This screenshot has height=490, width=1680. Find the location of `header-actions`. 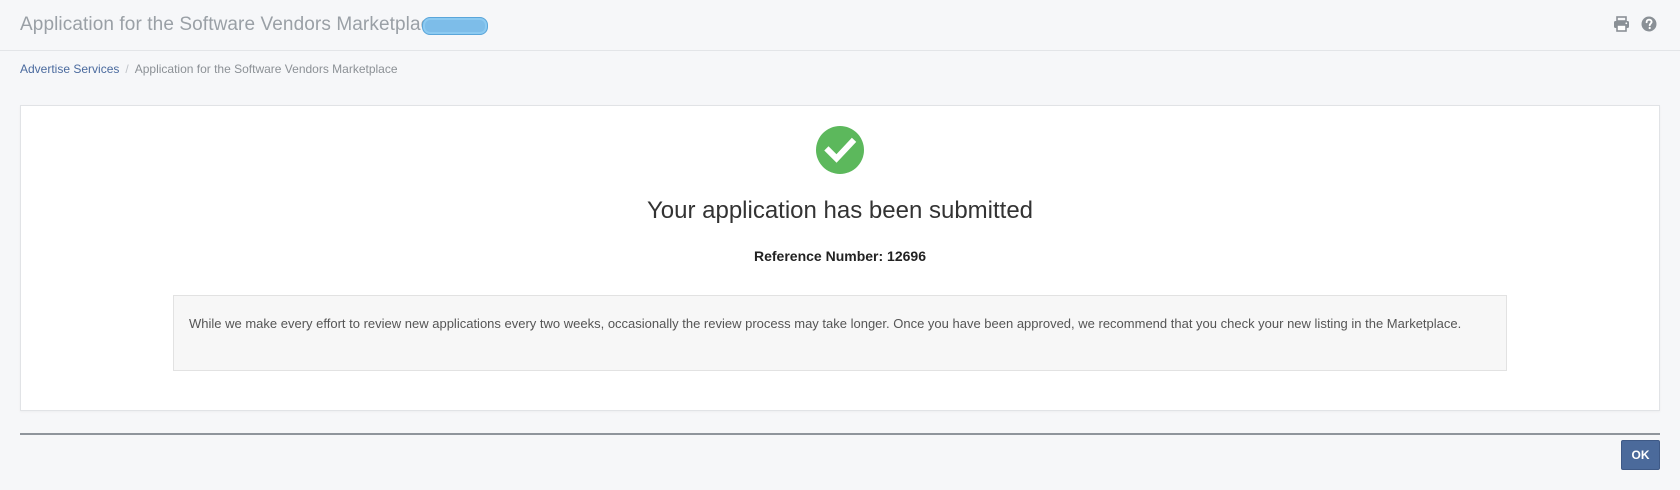

header-actions is located at coordinates (1635, 24).